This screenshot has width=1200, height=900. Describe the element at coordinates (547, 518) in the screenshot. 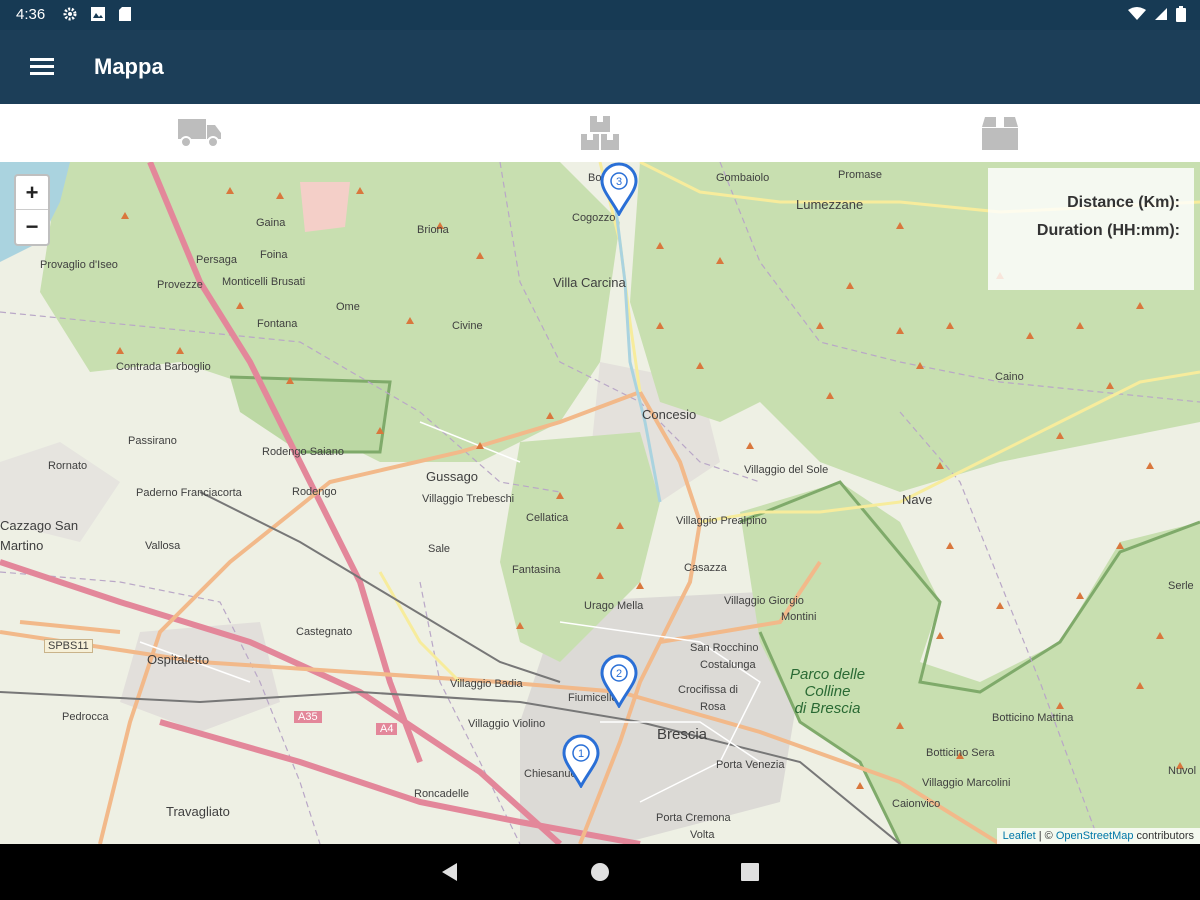

I see `place-label: Cellatica` at that location.